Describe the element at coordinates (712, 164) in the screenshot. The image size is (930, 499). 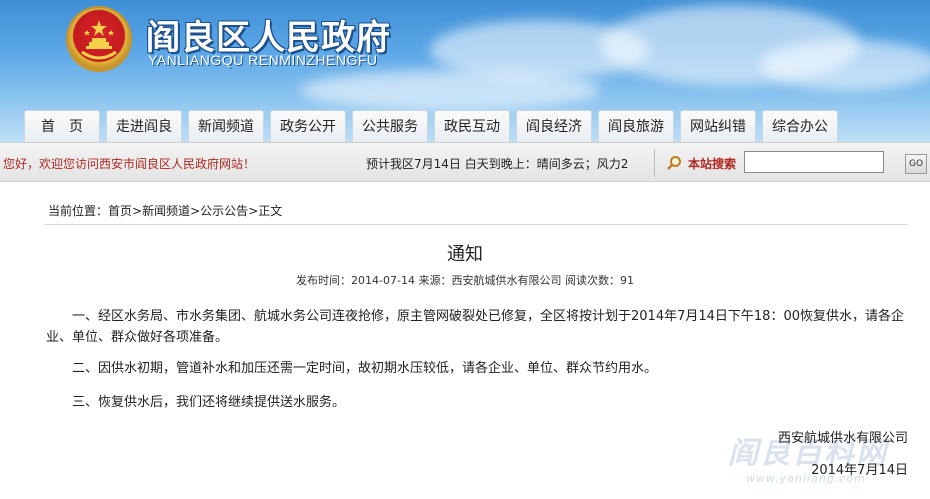
I see `search-label: 本站搜索` at that location.